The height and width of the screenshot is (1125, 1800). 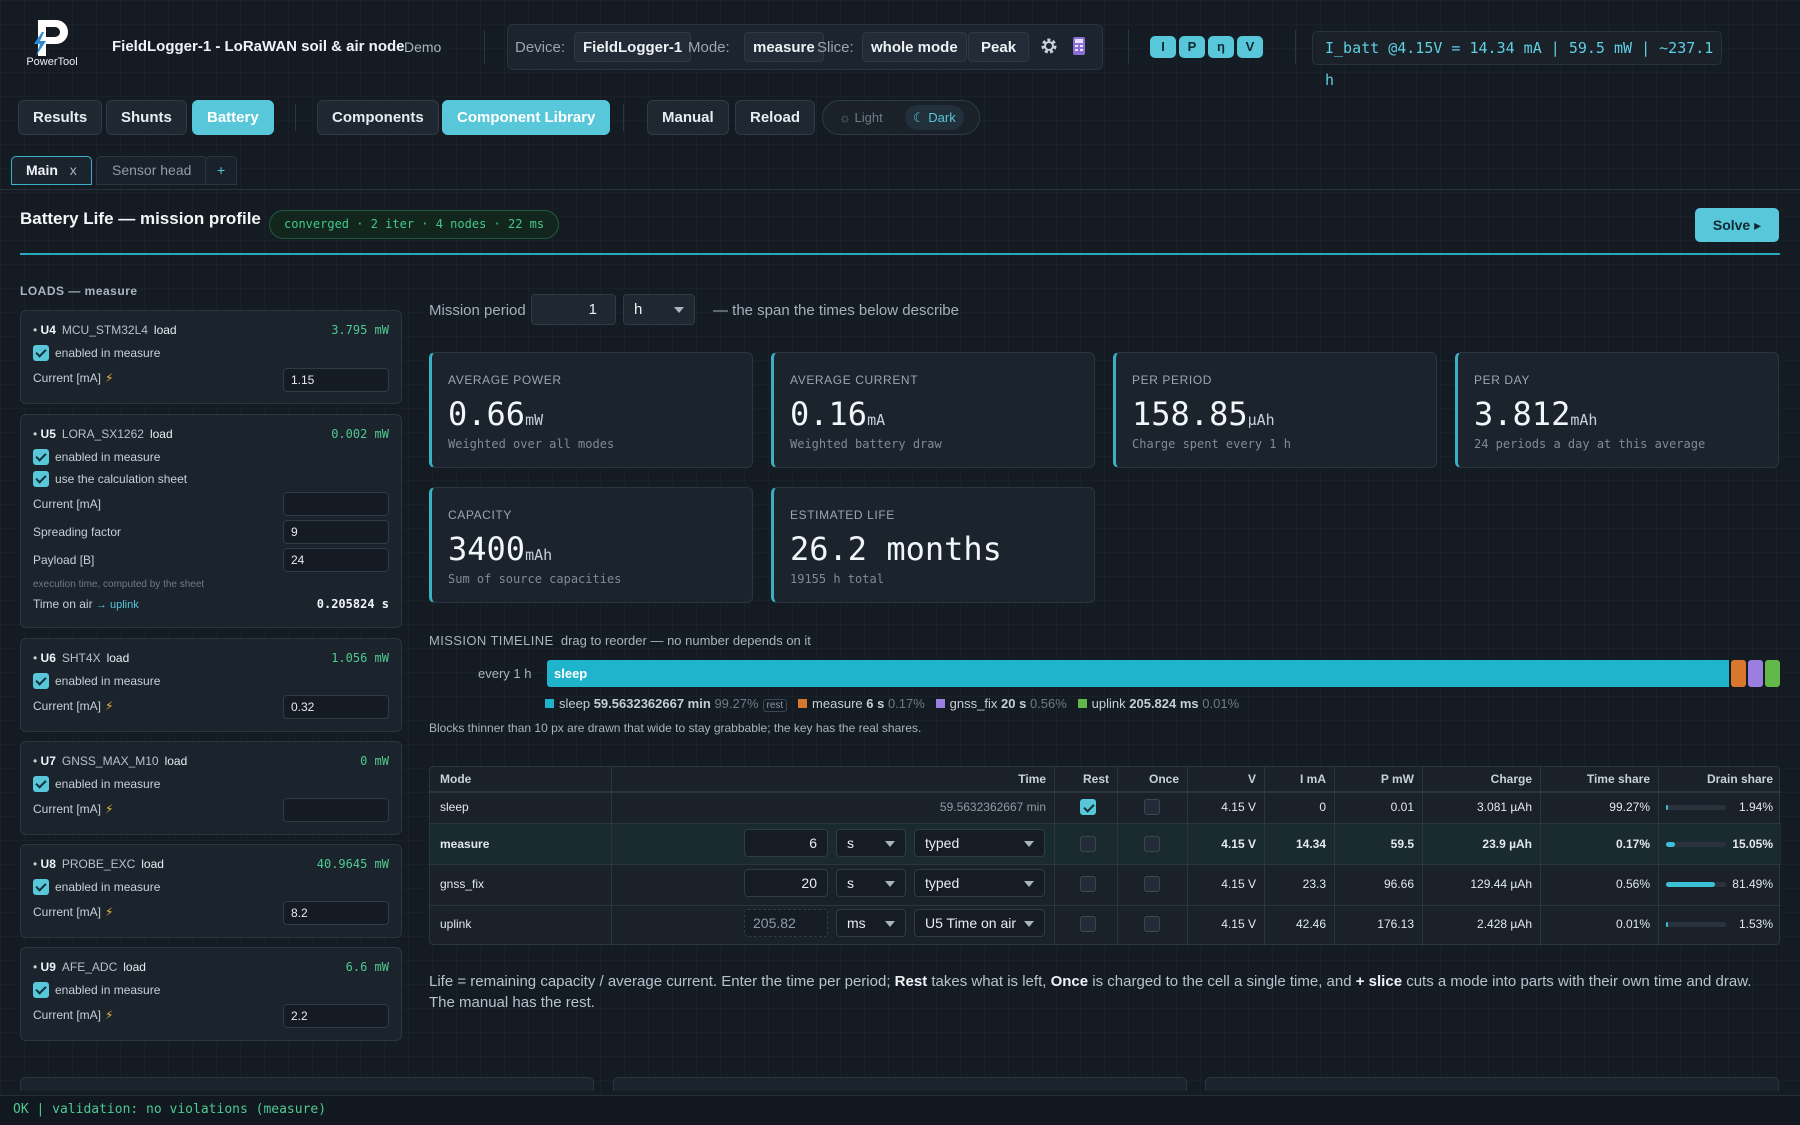 I want to click on solve-button: Solve ▸, so click(x=1737, y=225).